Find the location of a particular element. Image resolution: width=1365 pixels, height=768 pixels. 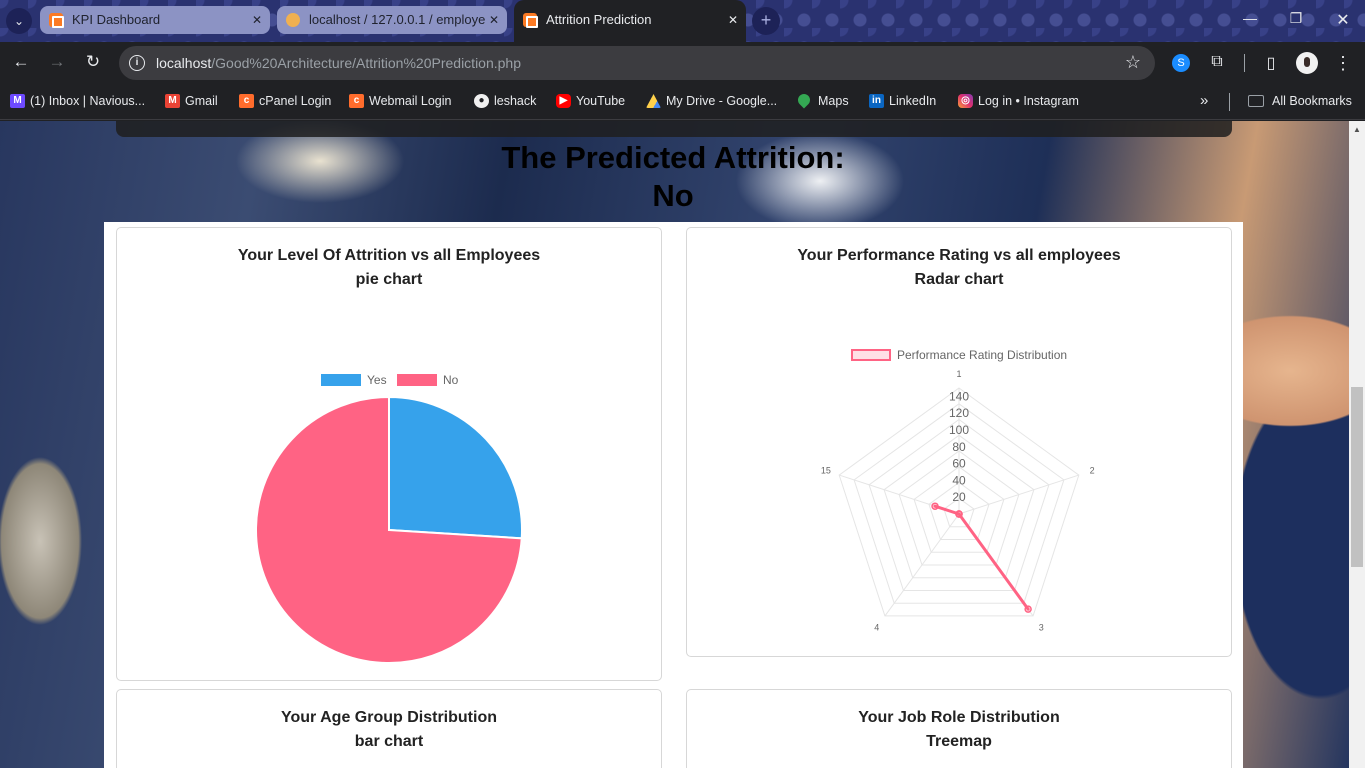

profile-avatar is located at coordinates (1307, 63).